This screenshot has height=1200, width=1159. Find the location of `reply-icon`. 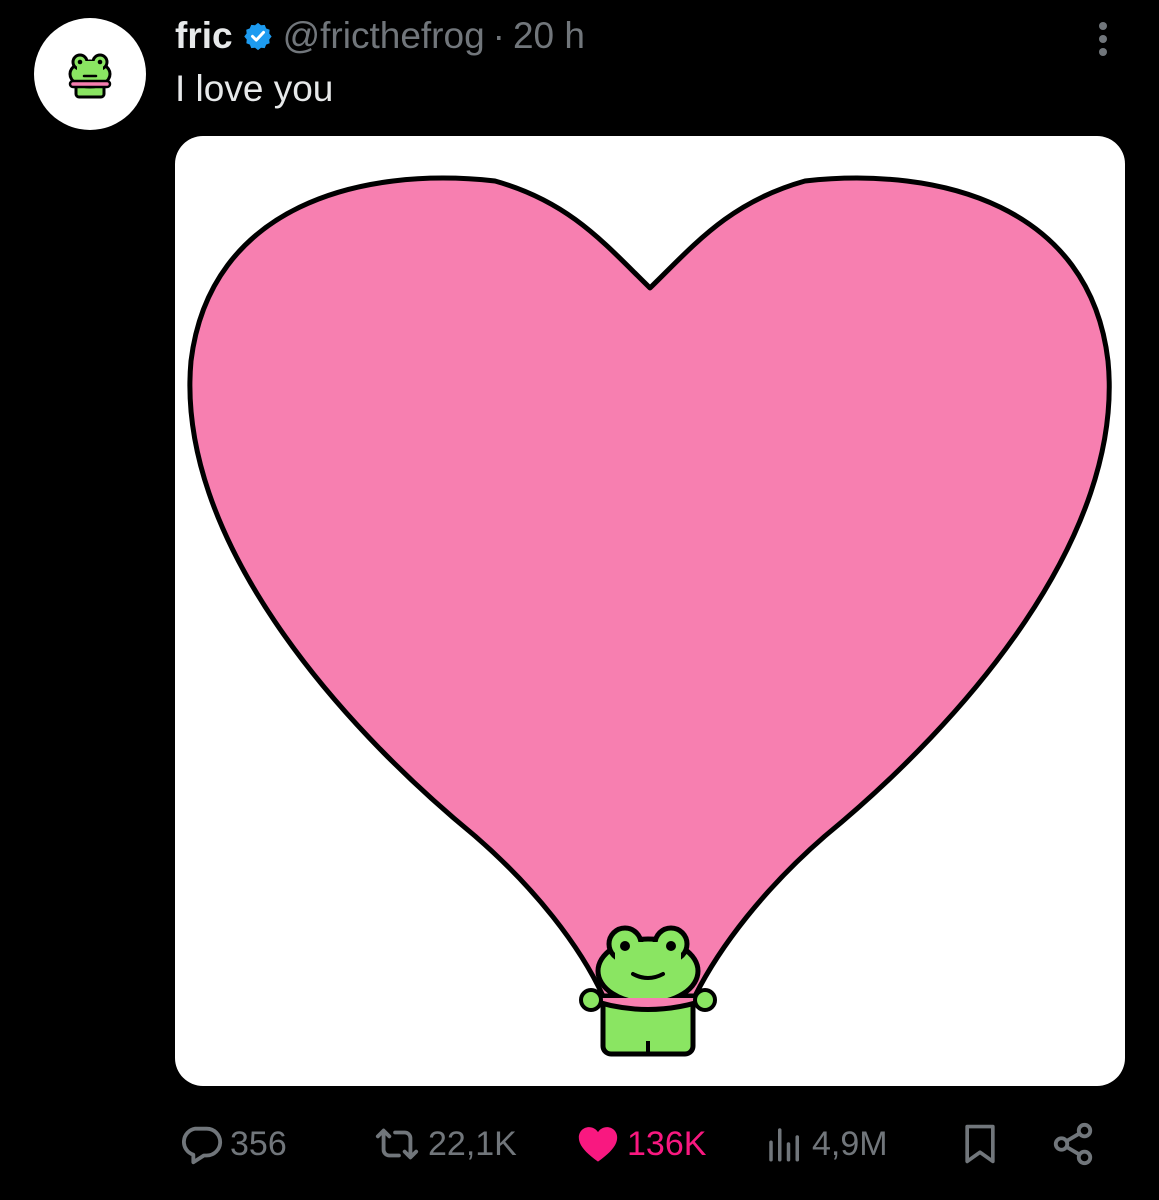

reply-icon is located at coordinates (202, 1145).